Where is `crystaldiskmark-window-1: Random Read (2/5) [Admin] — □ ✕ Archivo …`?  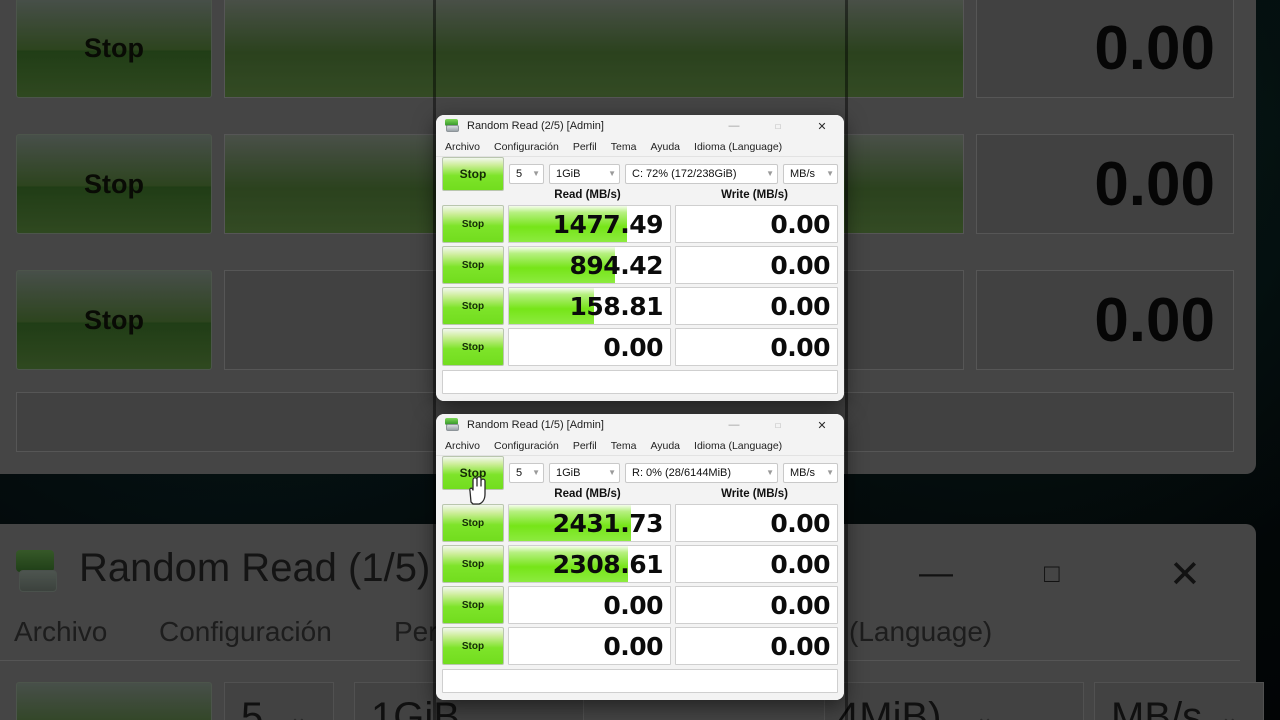
crystaldiskmark-window-1: Random Read (2/5) [Admin] — □ ✕ Archivo … is located at coordinates (640, 258).